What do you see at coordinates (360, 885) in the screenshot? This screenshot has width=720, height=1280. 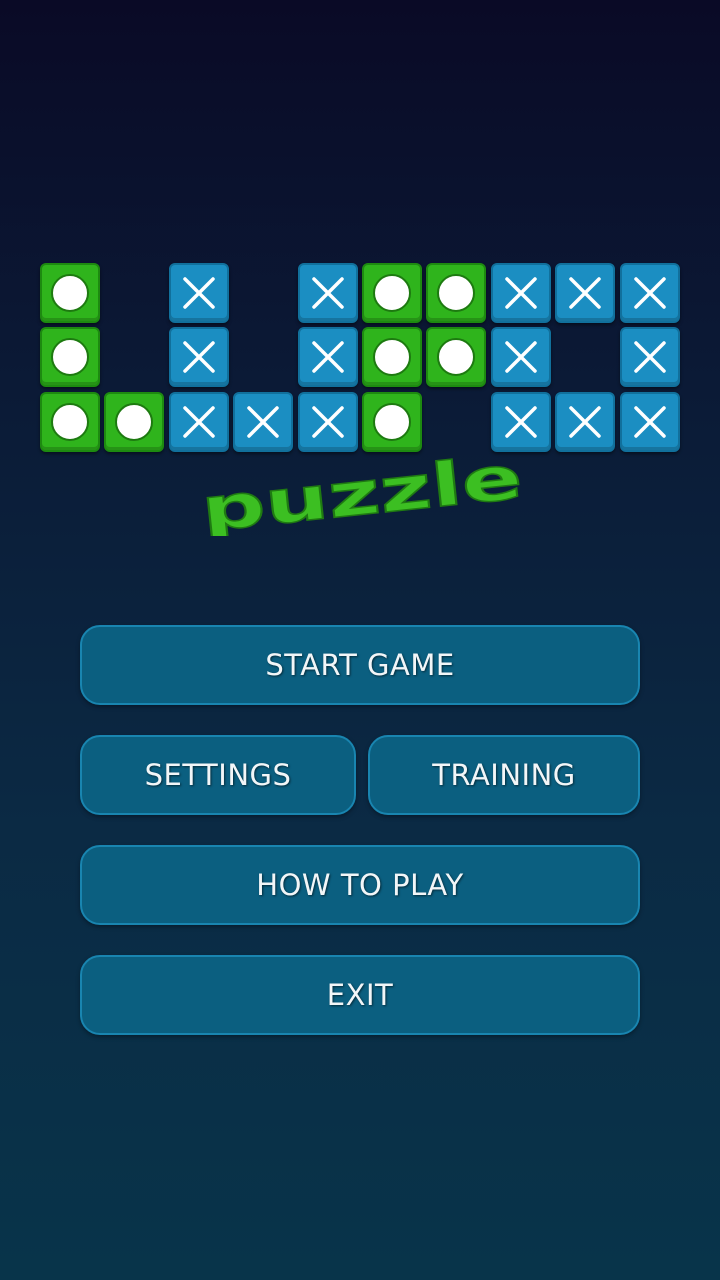 I see `how-to-play-button: HOW TO PLAY` at bounding box center [360, 885].